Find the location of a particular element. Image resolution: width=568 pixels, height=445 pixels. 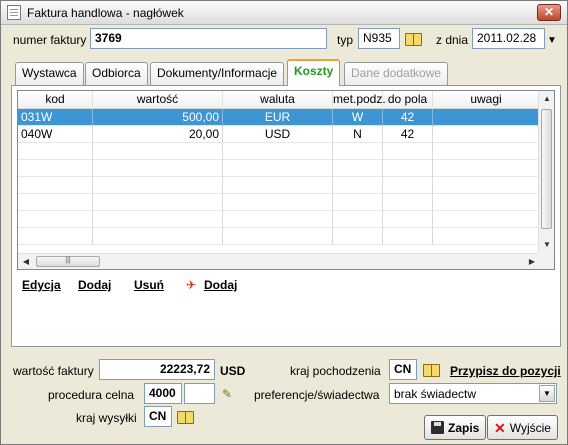

preferences-value: brak świadectw is located at coordinates (435, 394).